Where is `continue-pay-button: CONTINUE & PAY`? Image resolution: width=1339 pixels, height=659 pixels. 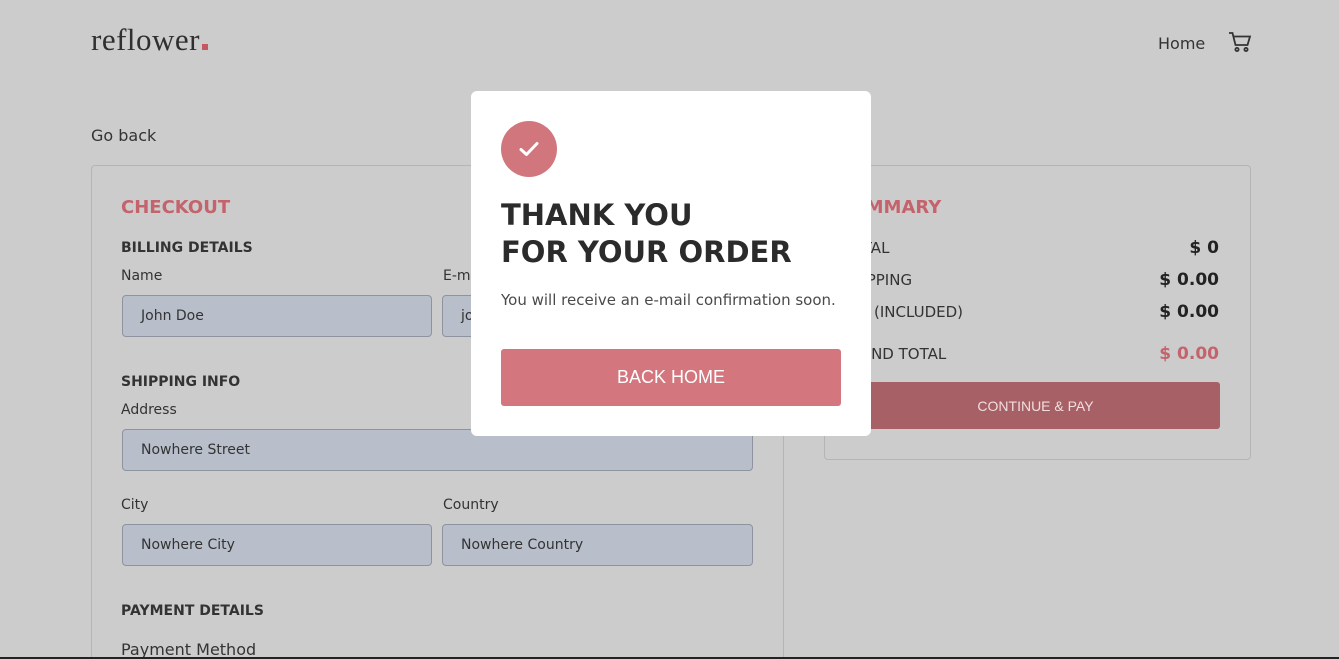 continue-pay-button: CONTINUE & PAY is located at coordinates (1035, 405).